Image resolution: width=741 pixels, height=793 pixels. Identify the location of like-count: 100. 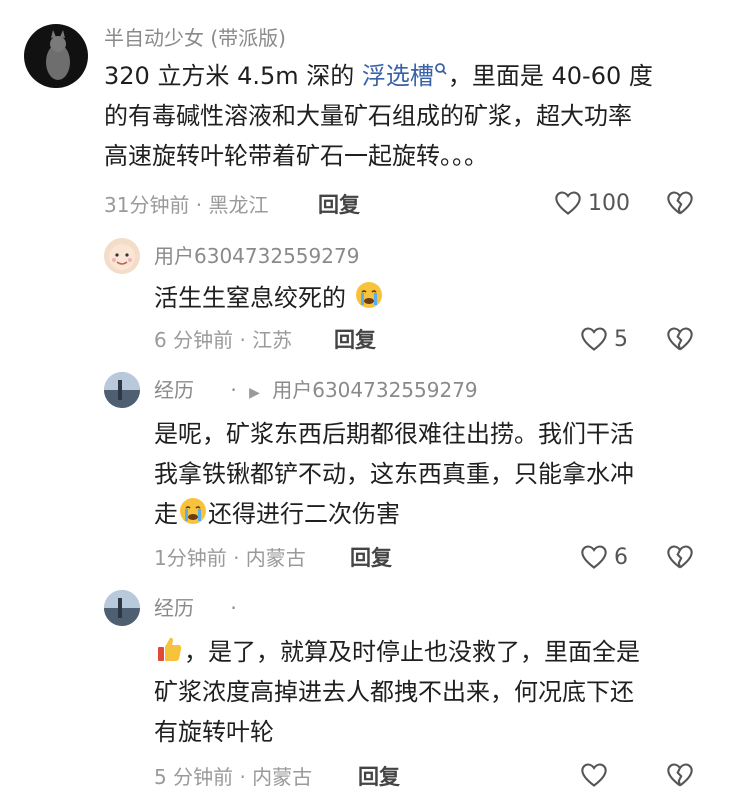
(609, 203).